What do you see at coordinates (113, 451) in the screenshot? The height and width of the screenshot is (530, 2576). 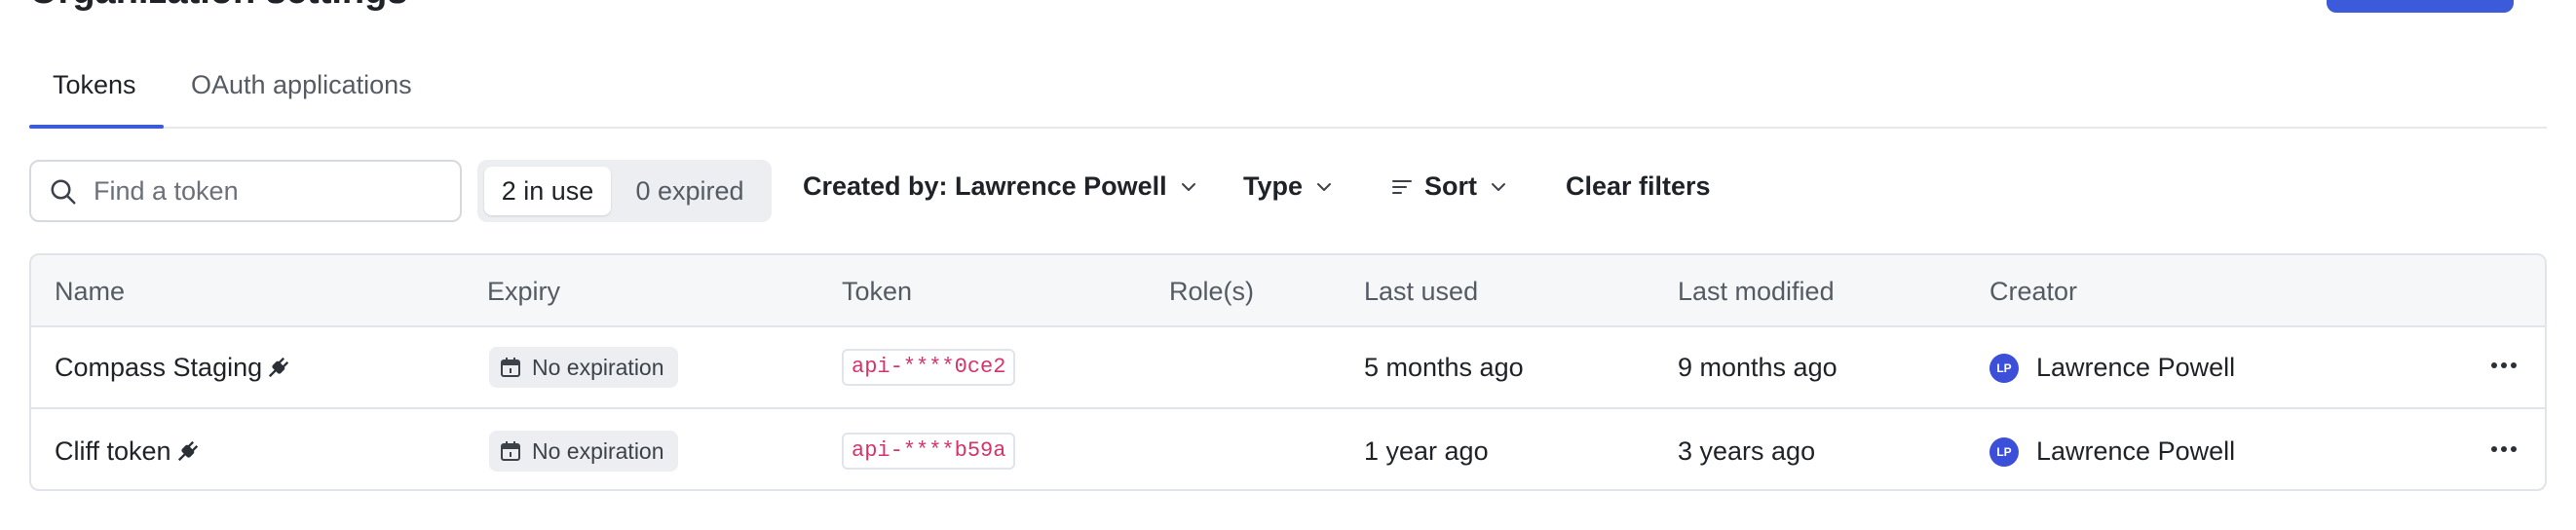 I see `token-name: Cliff token` at bounding box center [113, 451].